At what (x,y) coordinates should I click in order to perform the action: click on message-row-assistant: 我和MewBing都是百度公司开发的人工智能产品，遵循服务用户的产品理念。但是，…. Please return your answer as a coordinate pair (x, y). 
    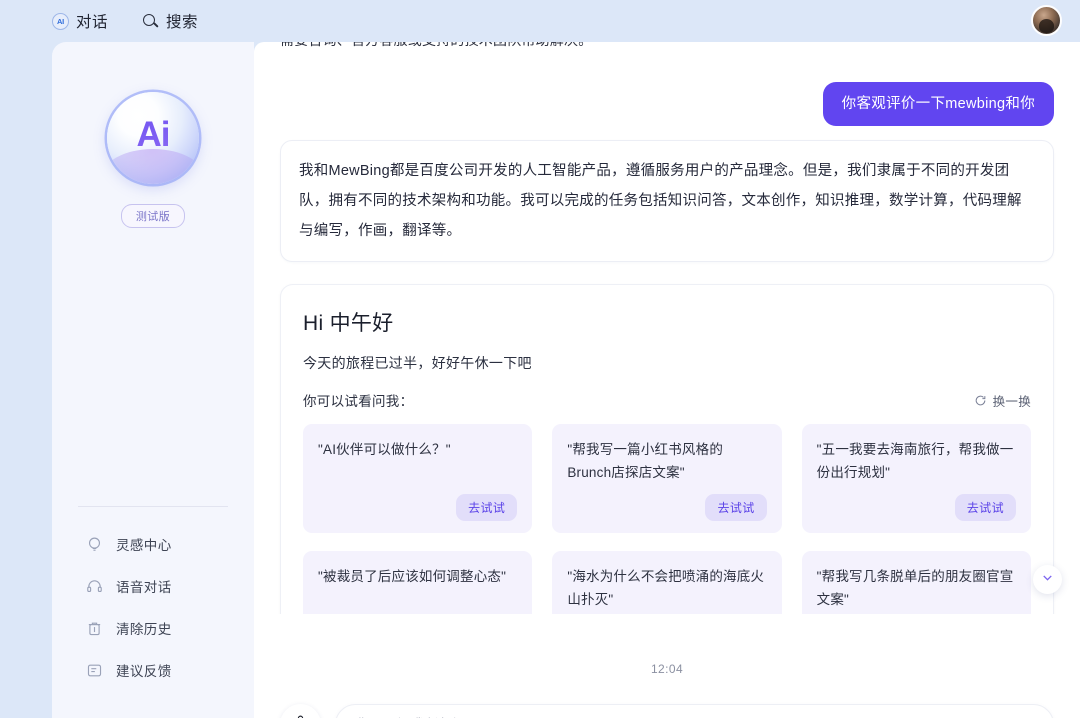
    Looking at the image, I should click on (667, 201).